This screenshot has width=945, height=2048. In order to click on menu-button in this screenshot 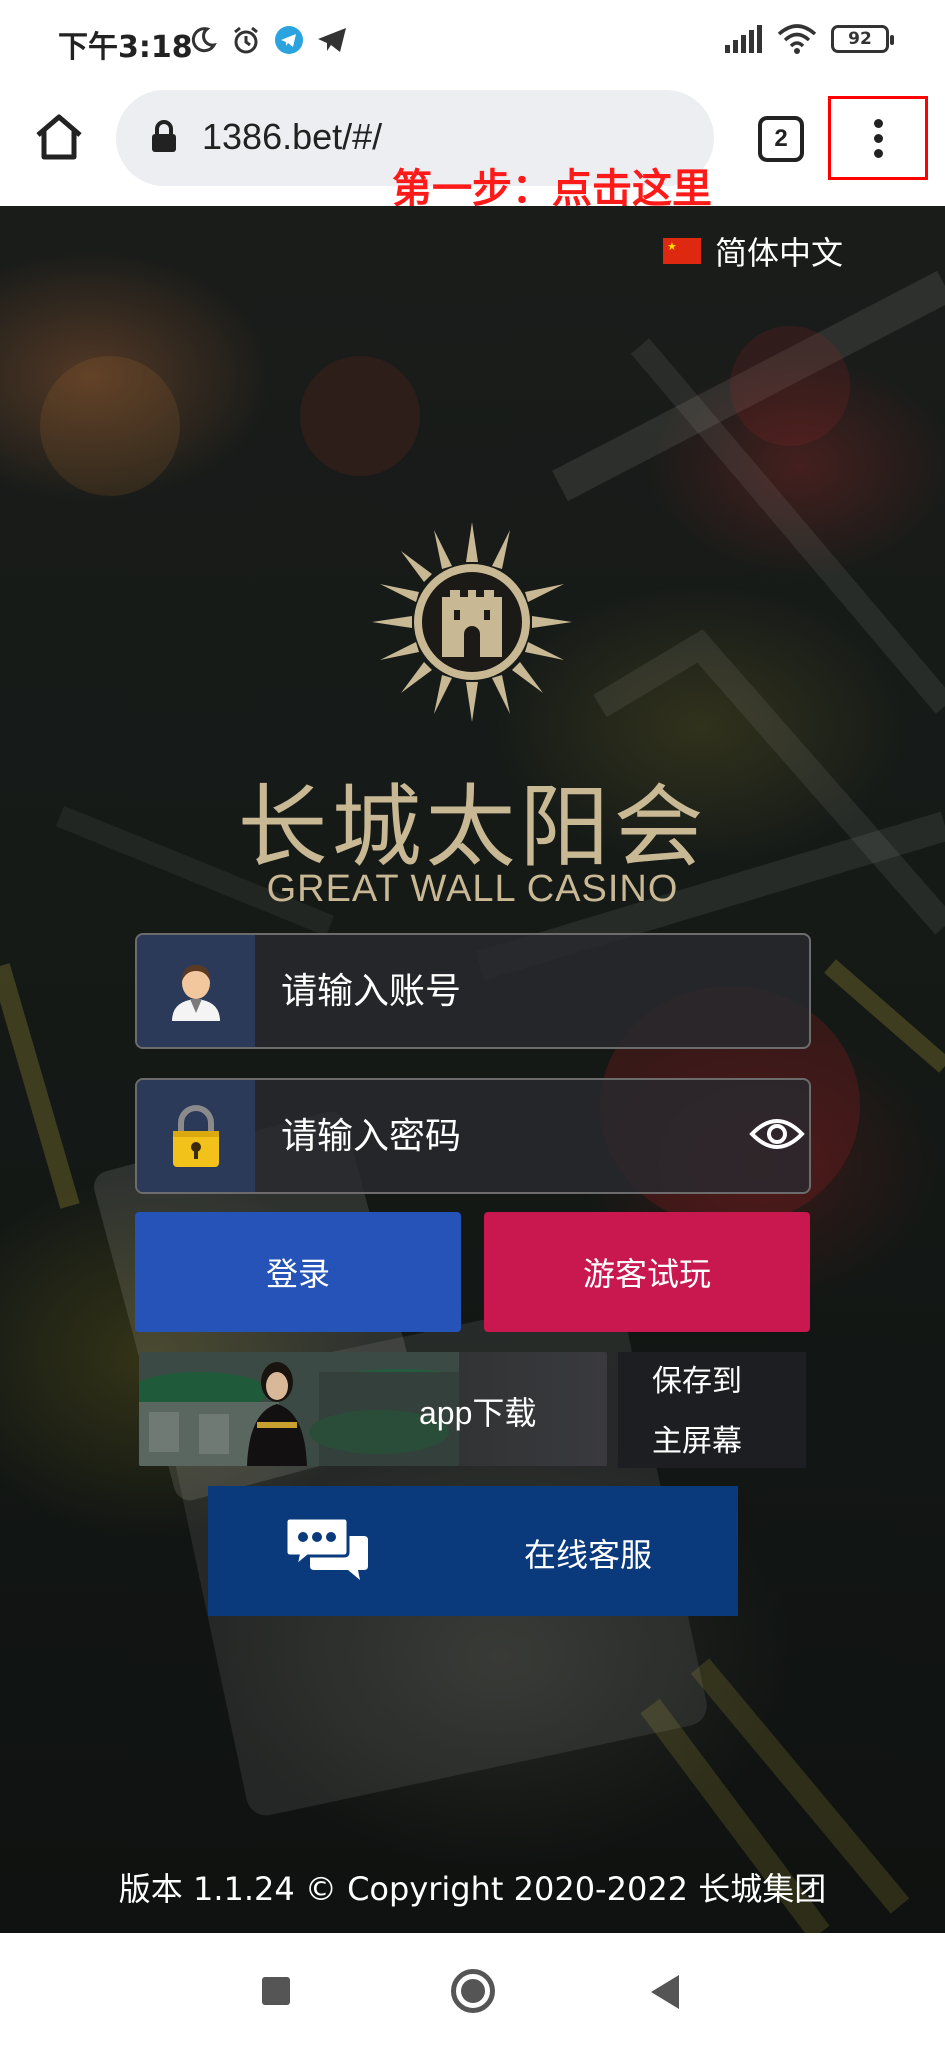, I will do `click(878, 138)`.